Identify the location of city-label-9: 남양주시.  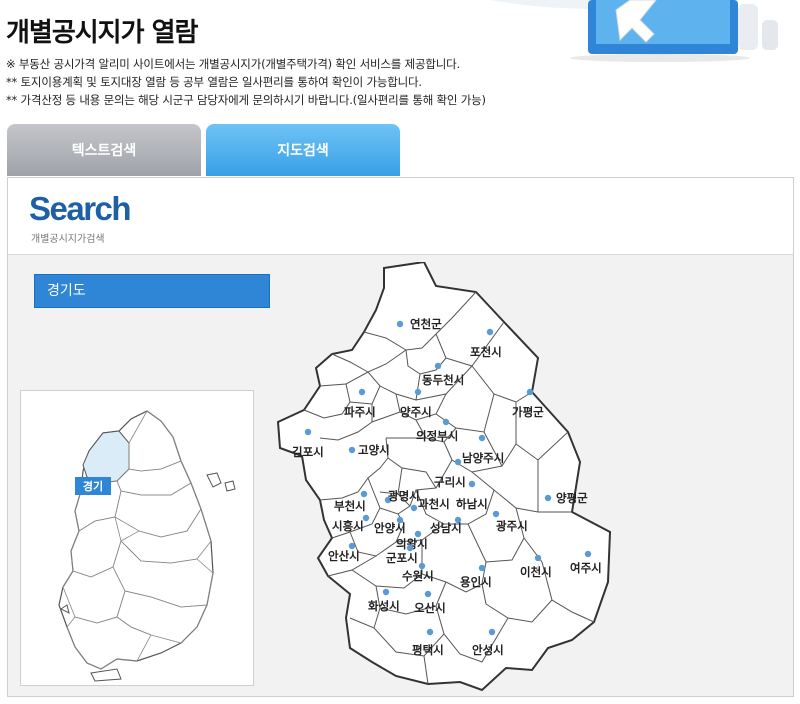
(483, 458).